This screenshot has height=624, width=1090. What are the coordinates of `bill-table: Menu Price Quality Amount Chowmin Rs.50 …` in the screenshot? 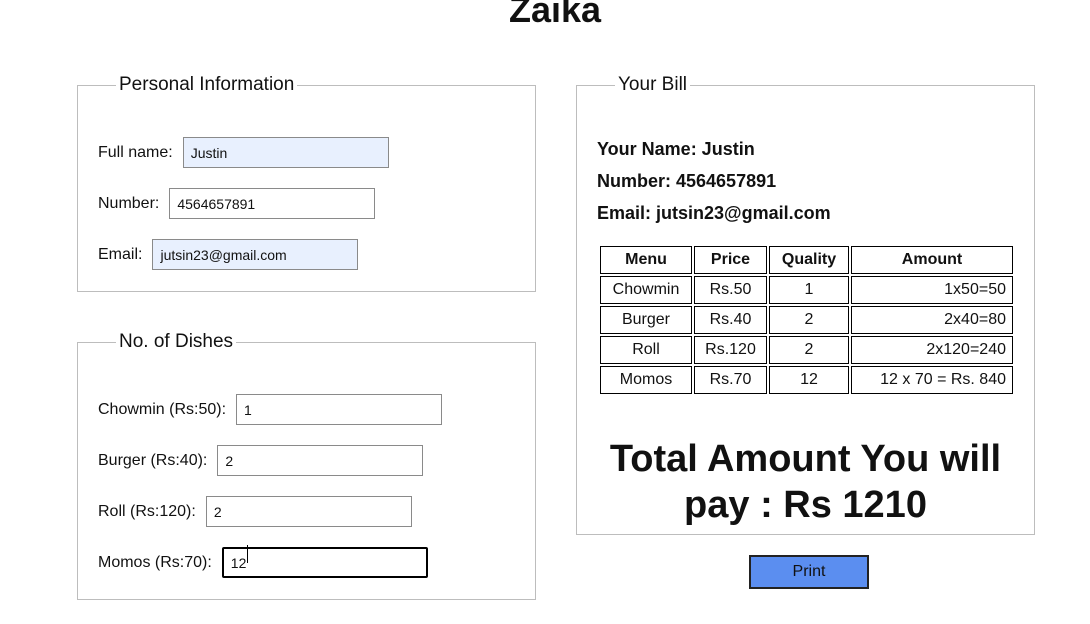 It's located at (806, 320).